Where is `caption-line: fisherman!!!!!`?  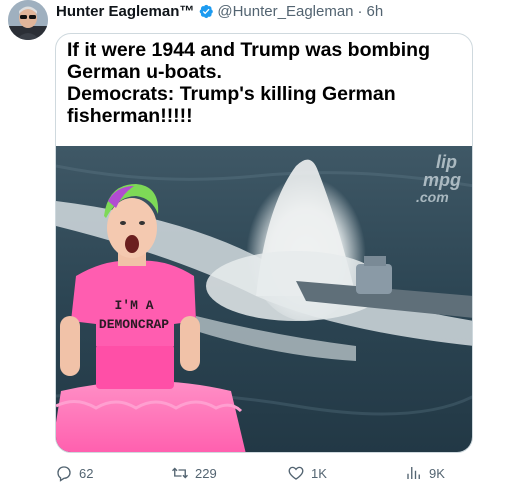 caption-line: fisherman!!!!! is located at coordinates (130, 116).